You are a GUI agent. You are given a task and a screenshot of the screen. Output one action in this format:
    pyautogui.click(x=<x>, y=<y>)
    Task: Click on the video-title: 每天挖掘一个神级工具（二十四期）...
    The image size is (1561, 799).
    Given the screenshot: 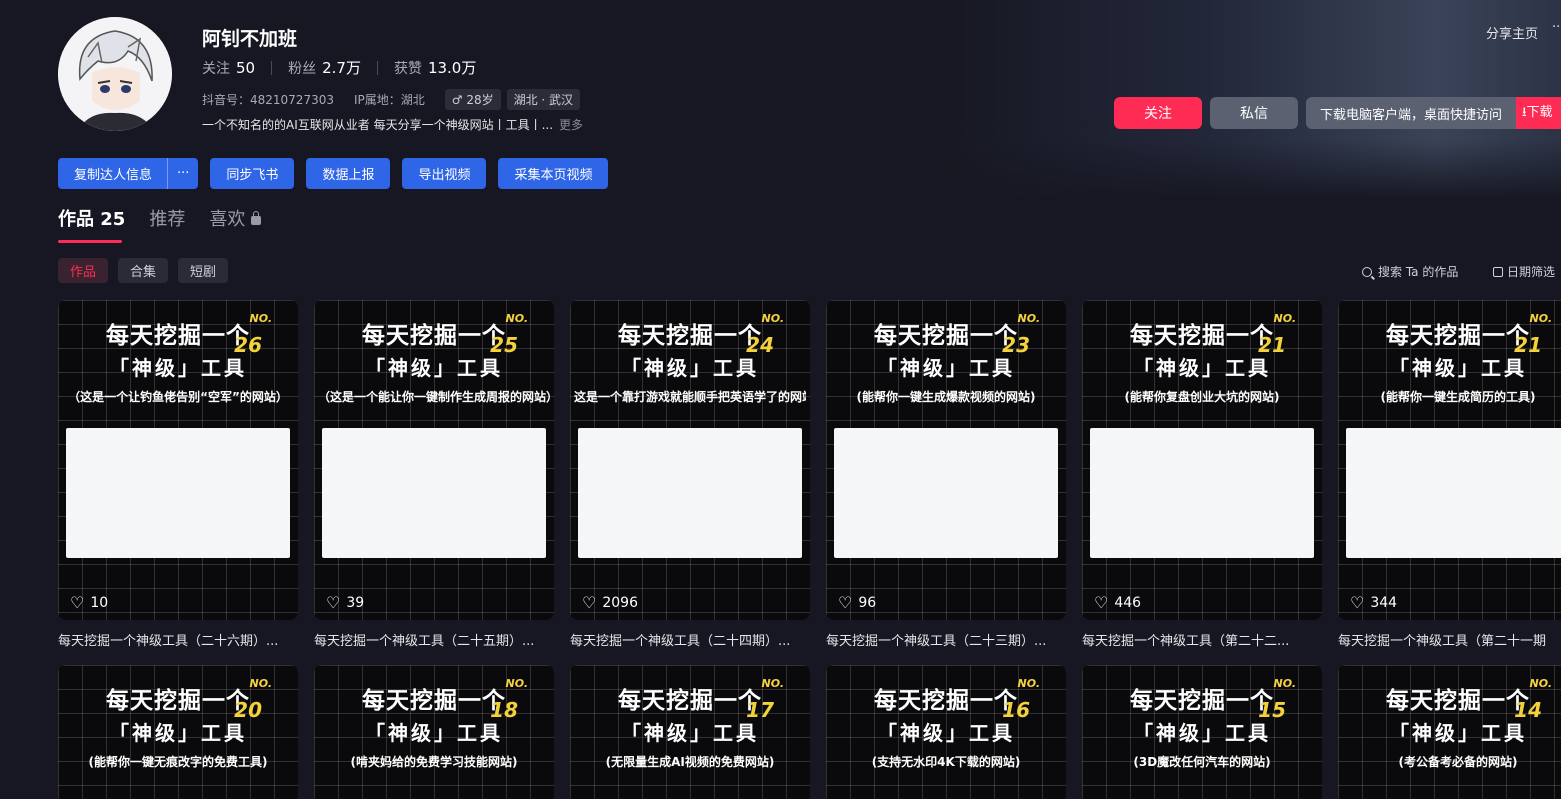 What is the action you would take?
    pyautogui.click(x=690, y=639)
    